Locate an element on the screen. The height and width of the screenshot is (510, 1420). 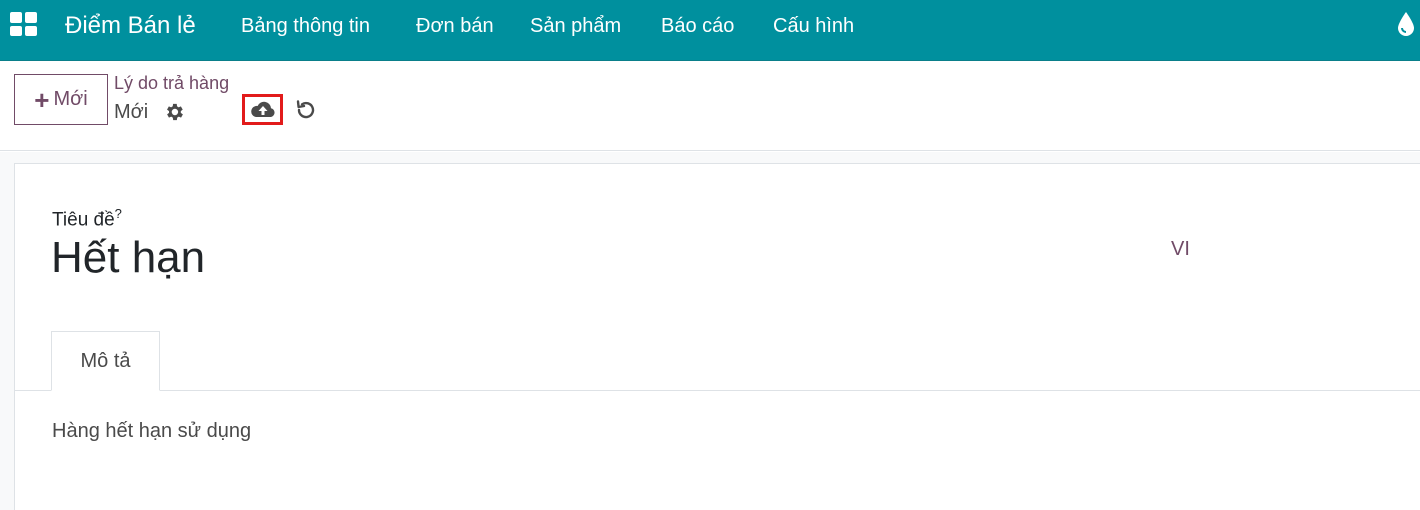
new-button-label: Mới is located at coordinates (70, 99).